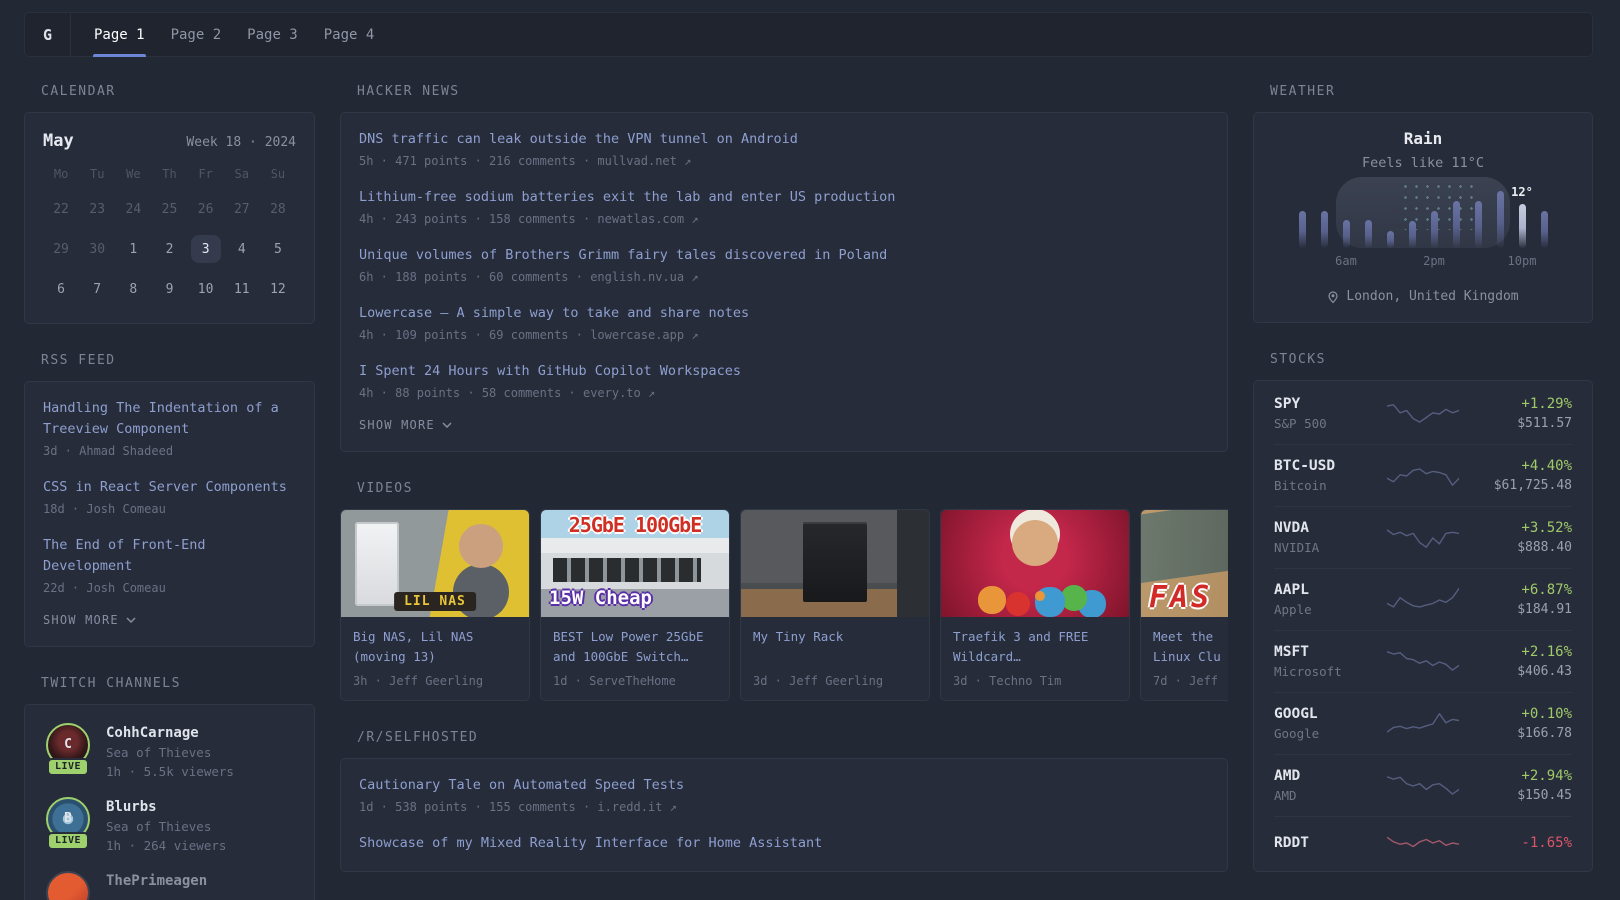  I want to click on thumbnail-text: 25GbE 100GbE, so click(635, 524).